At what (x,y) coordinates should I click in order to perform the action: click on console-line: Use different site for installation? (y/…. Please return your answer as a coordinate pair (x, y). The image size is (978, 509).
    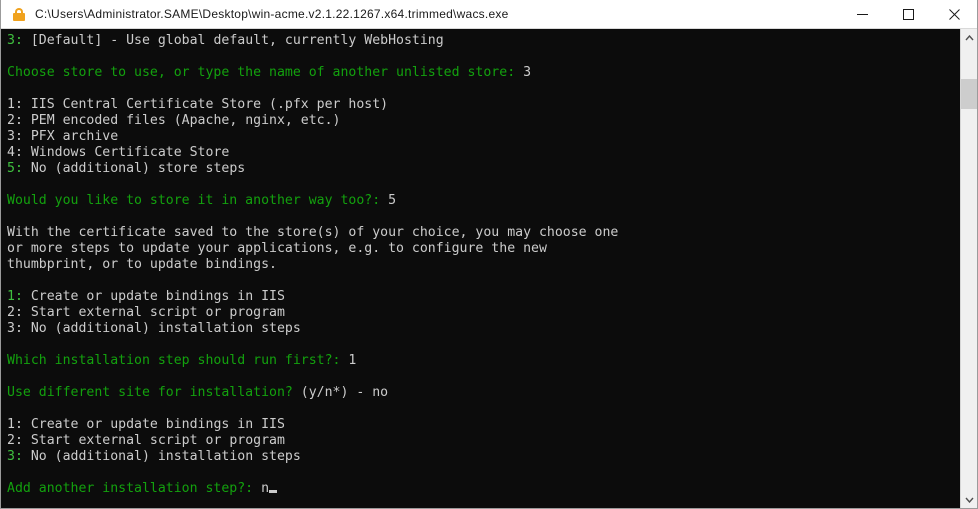
    Looking at the image, I should click on (483, 393).